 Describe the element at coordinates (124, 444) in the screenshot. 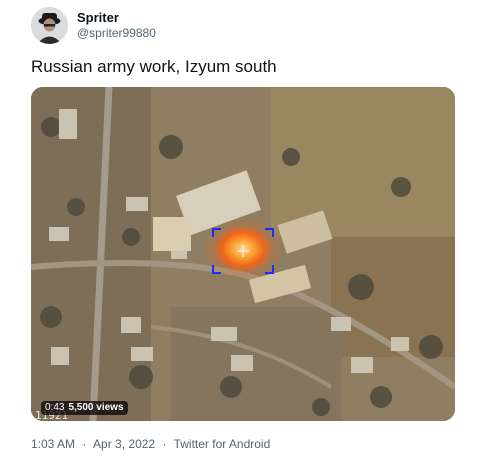

I see `tweet-date: Apr 3, 2022` at that location.